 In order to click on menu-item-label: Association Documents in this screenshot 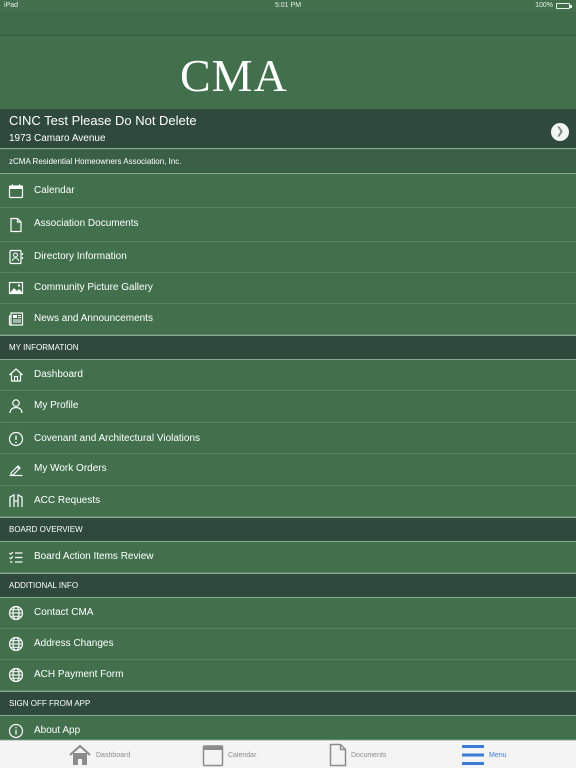, I will do `click(86, 223)`.